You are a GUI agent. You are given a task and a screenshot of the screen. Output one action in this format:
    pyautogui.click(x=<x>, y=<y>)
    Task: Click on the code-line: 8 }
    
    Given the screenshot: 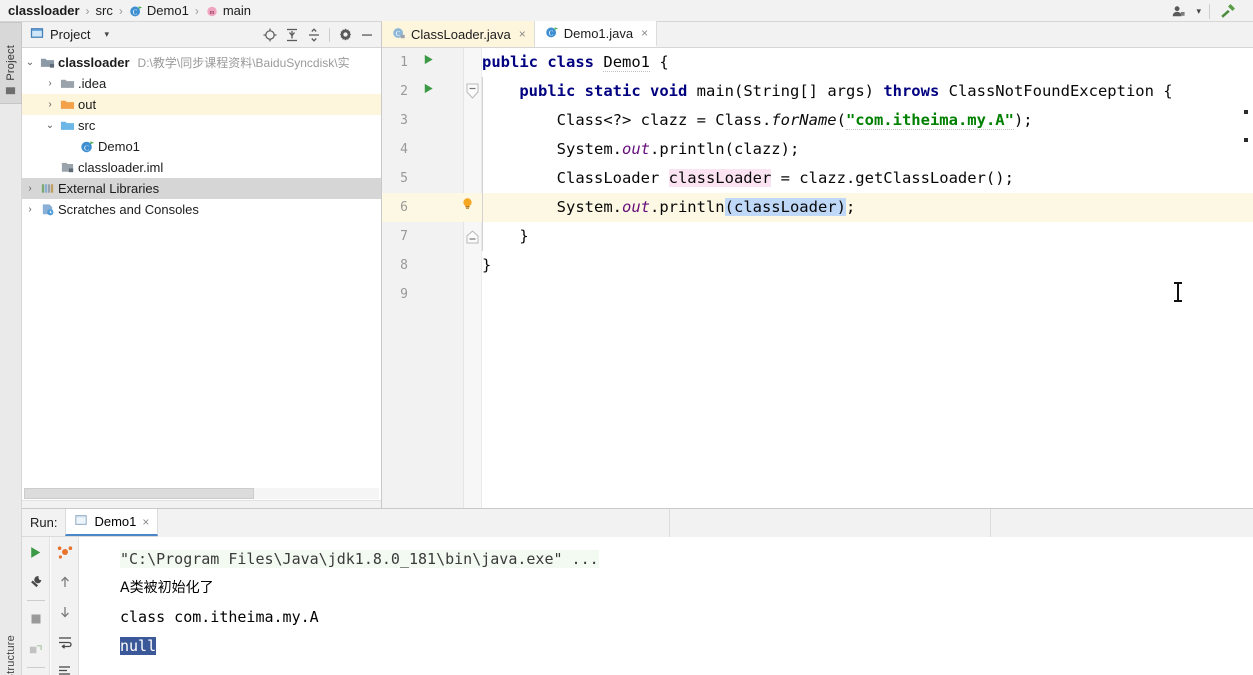 What is the action you would take?
    pyautogui.click(x=817, y=265)
    